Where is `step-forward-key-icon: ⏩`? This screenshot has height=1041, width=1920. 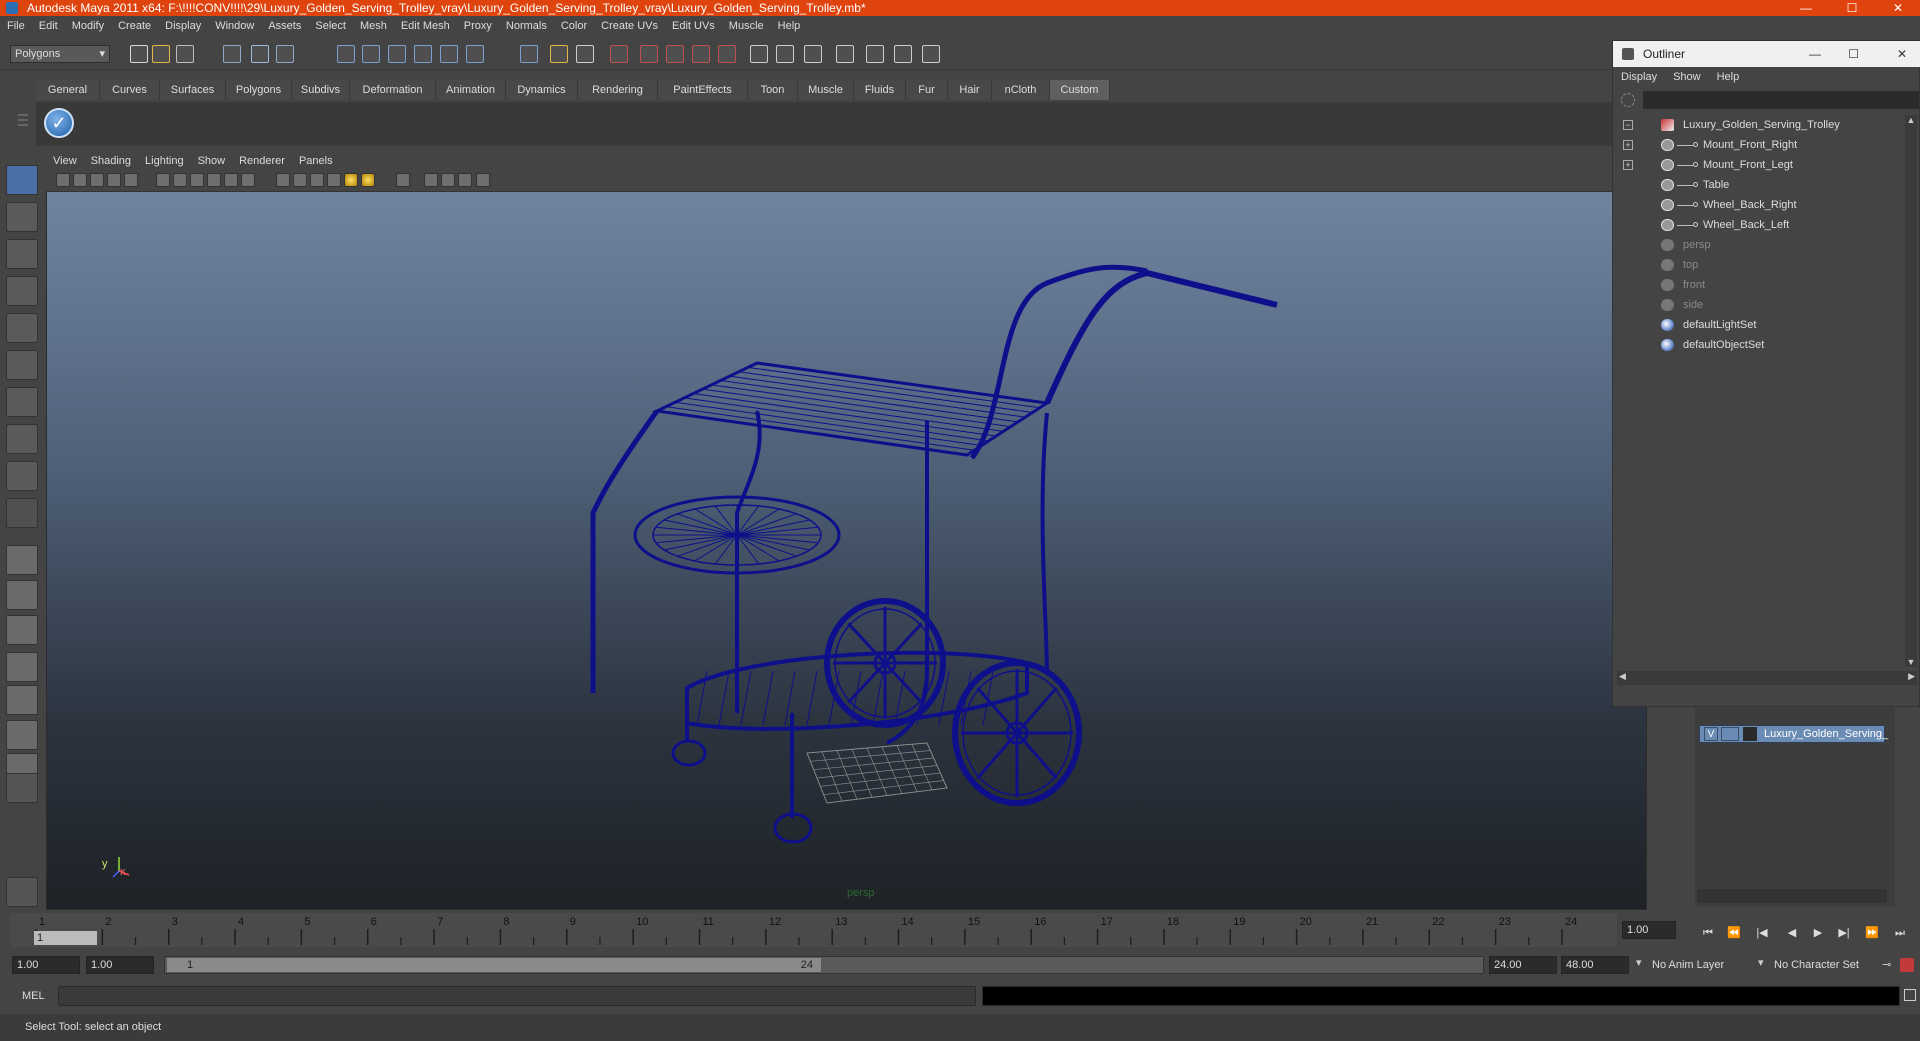
step-forward-key-icon: ⏩ is located at coordinates (1872, 933).